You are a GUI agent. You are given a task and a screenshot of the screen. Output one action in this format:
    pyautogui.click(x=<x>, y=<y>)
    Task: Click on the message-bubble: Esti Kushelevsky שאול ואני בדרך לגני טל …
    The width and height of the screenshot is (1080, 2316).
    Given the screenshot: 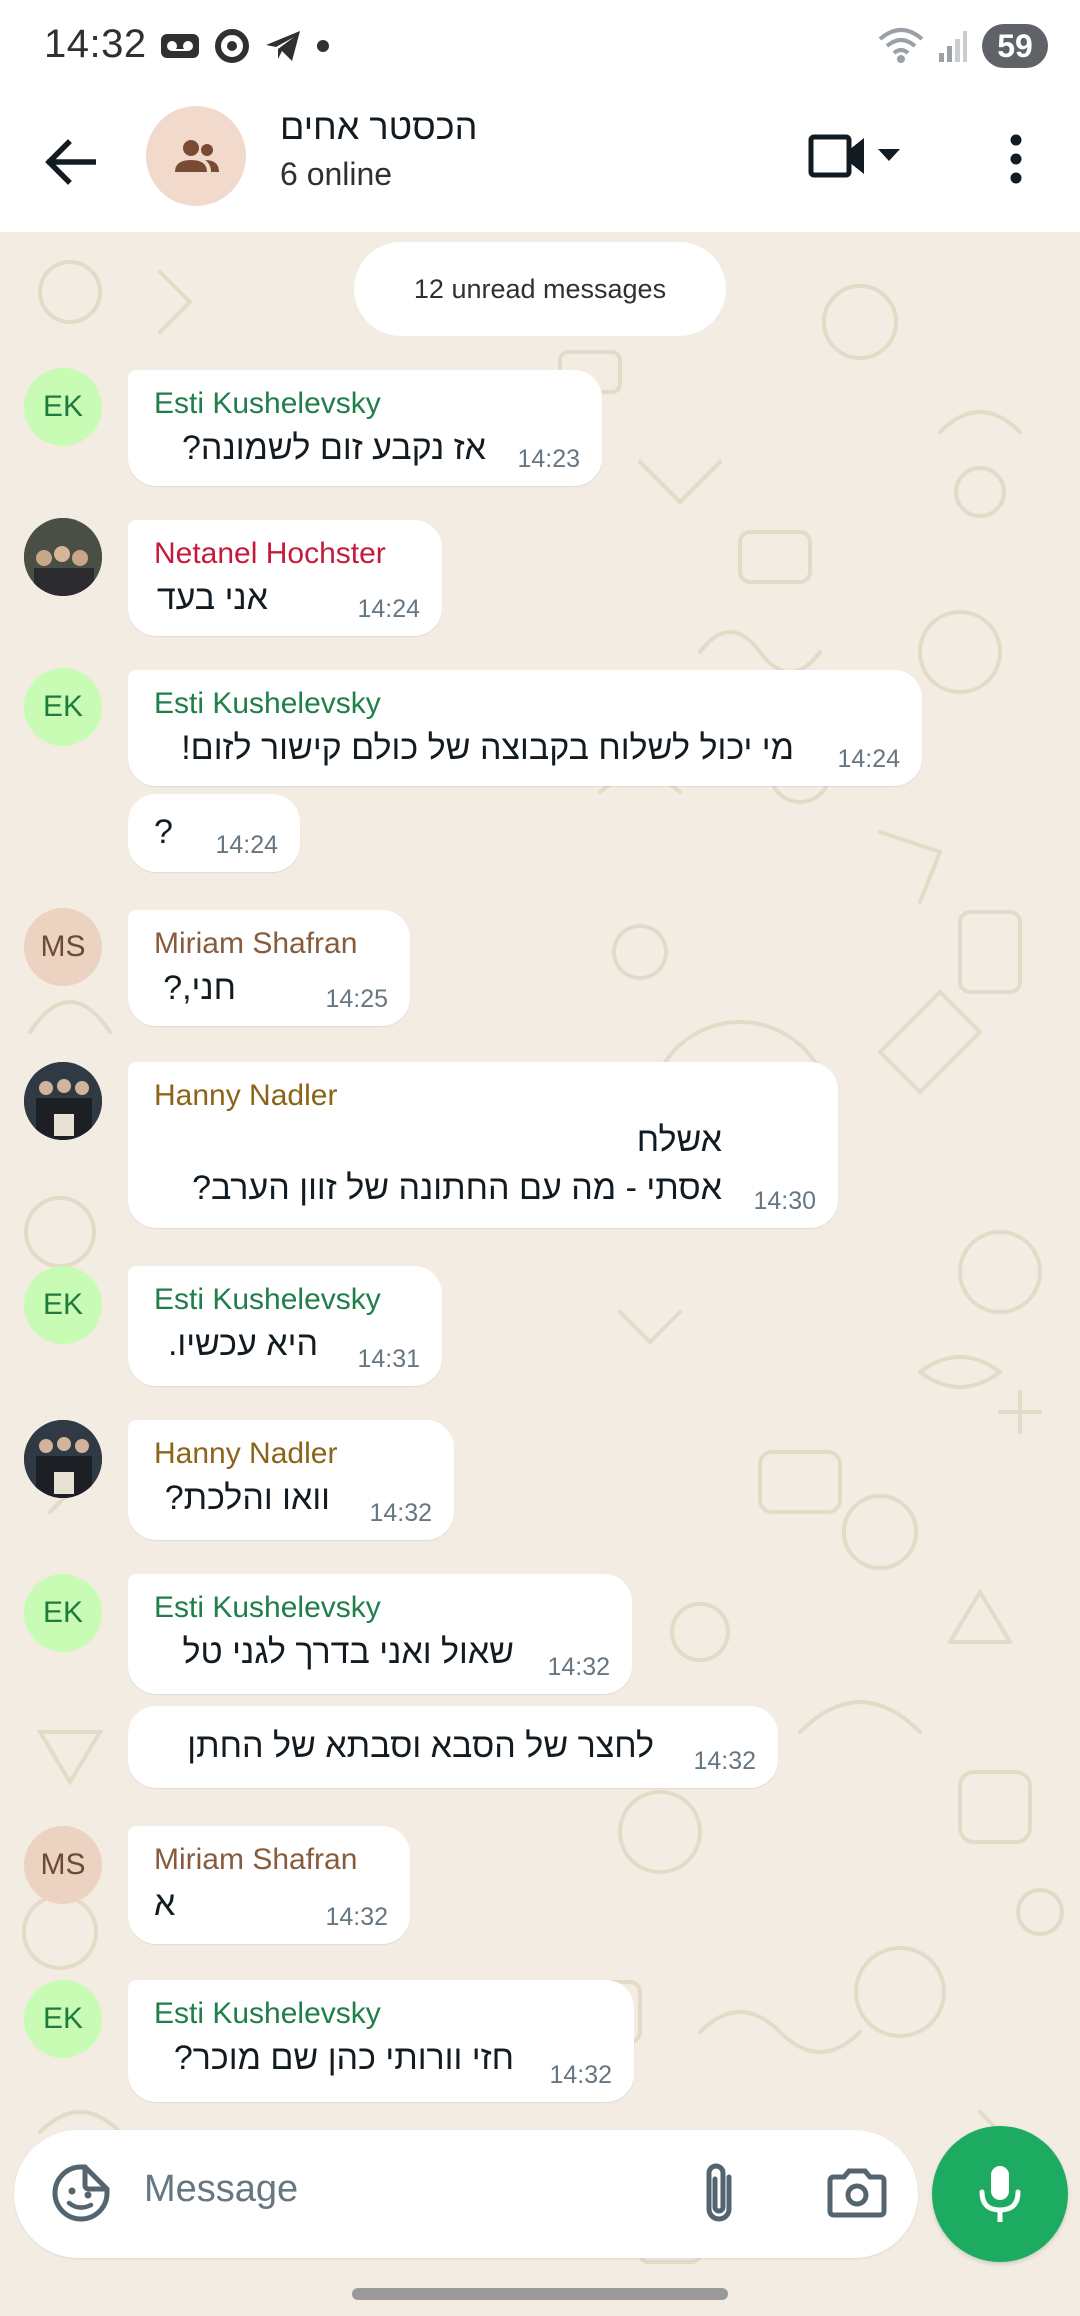 What is the action you would take?
    pyautogui.click(x=380, y=1634)
    